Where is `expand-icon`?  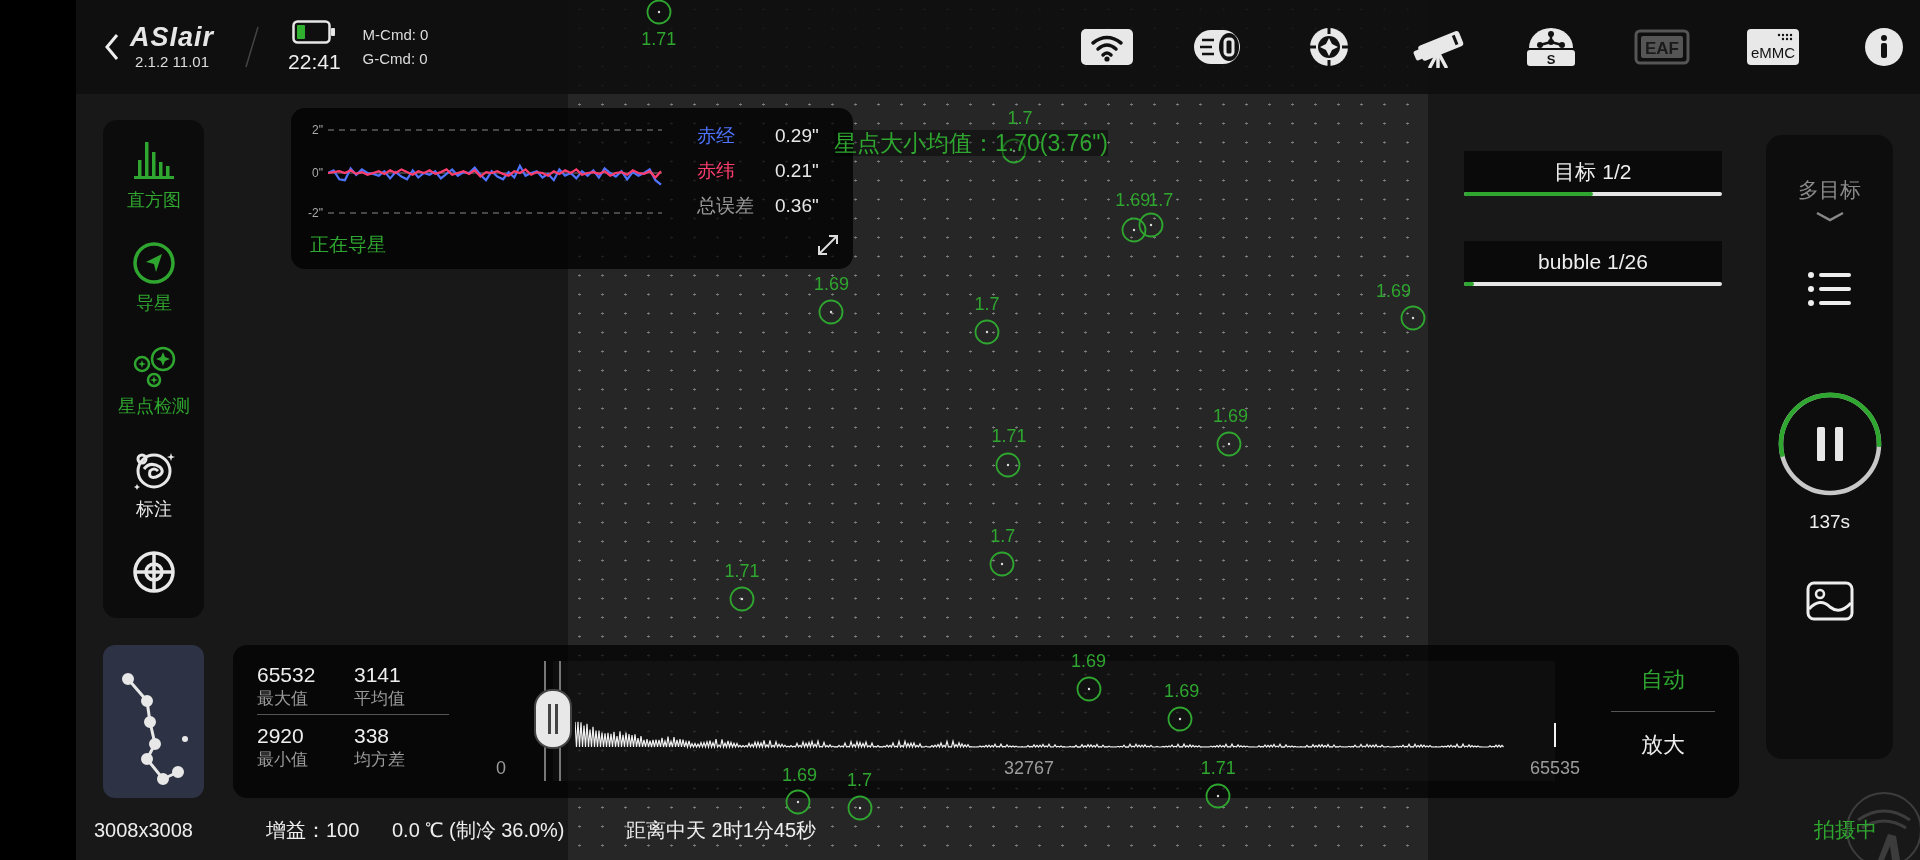
expand-icon is located at coordinates (828, 245).